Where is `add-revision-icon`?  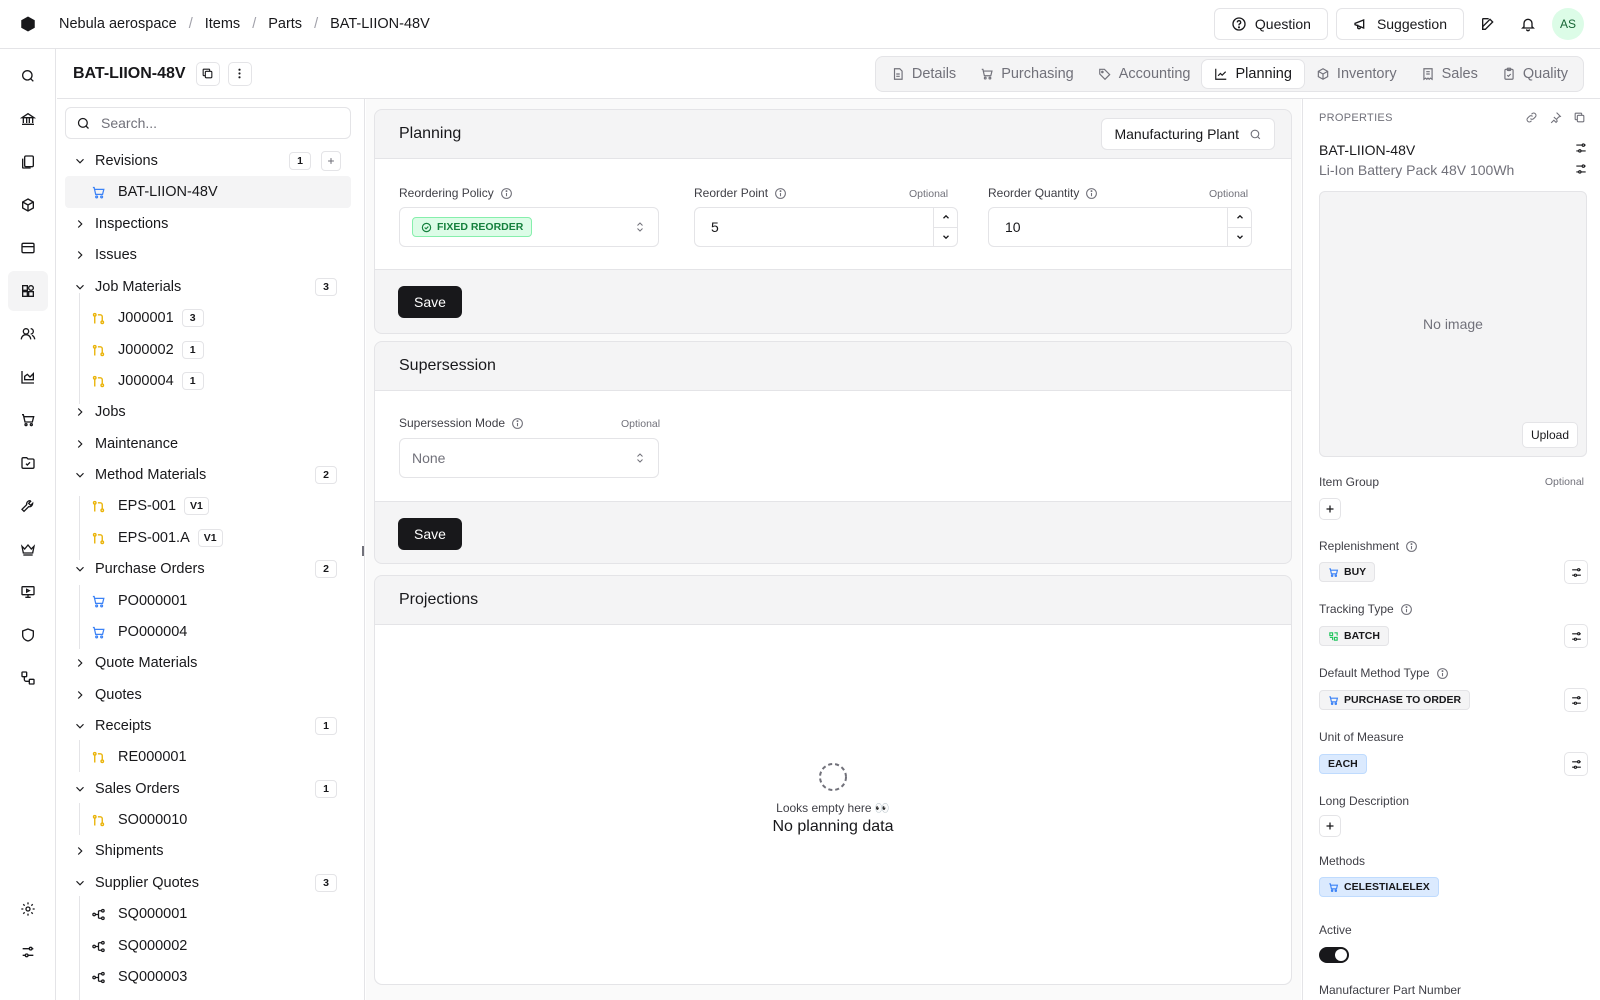 add-revision-icon is located at coordinates (331, 161).